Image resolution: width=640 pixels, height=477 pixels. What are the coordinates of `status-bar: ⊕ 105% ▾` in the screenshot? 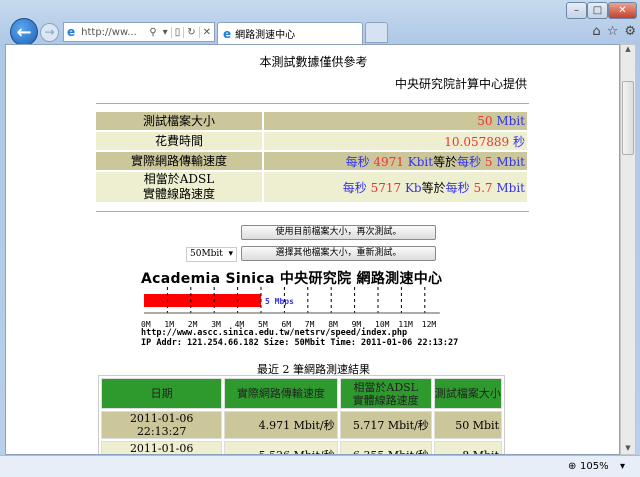 It's located at (320, 466).